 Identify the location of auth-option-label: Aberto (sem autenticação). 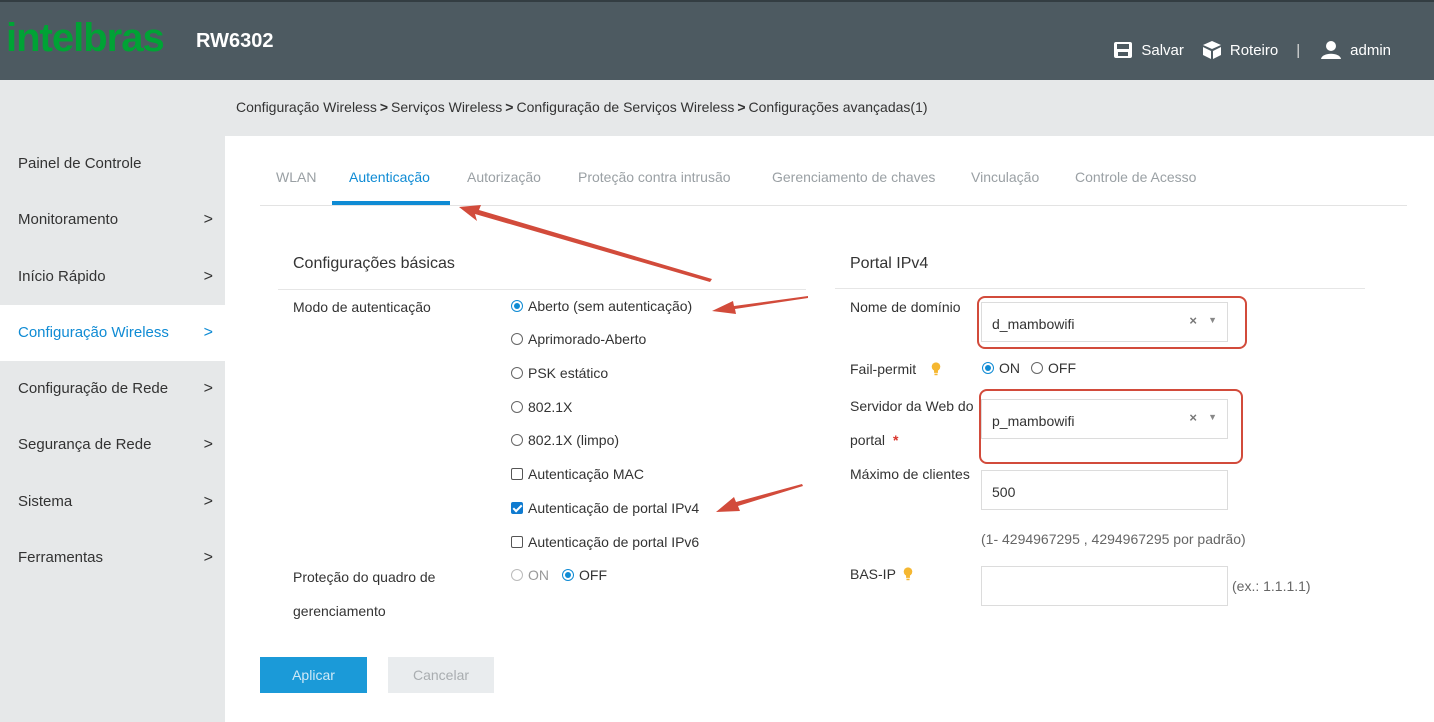
(610, 306).